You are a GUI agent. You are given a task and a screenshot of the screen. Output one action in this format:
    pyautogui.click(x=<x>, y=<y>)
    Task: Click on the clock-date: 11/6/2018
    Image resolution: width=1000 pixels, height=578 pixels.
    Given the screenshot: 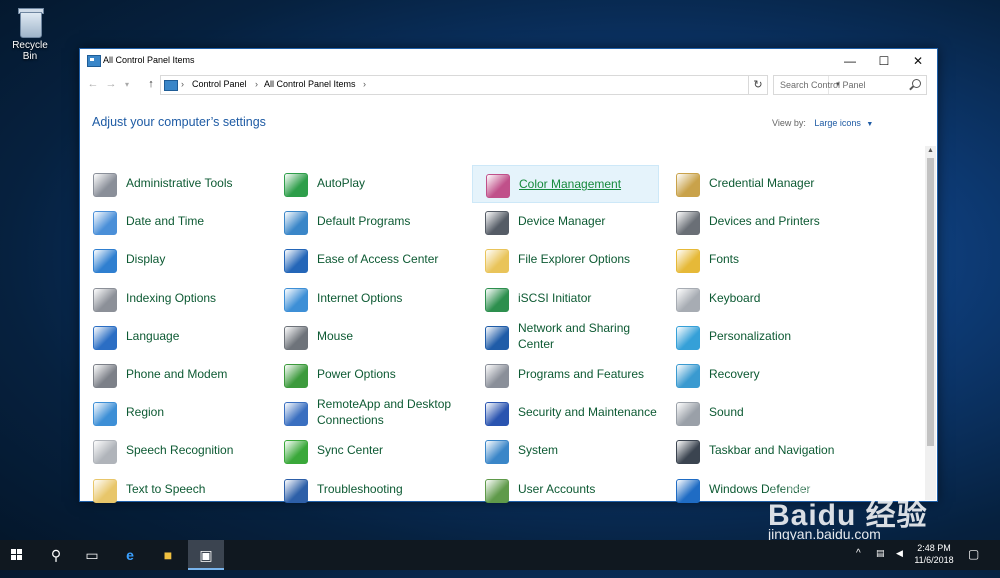 What is the action you would take?
    pyautogui.click(x=934, y=560)
    